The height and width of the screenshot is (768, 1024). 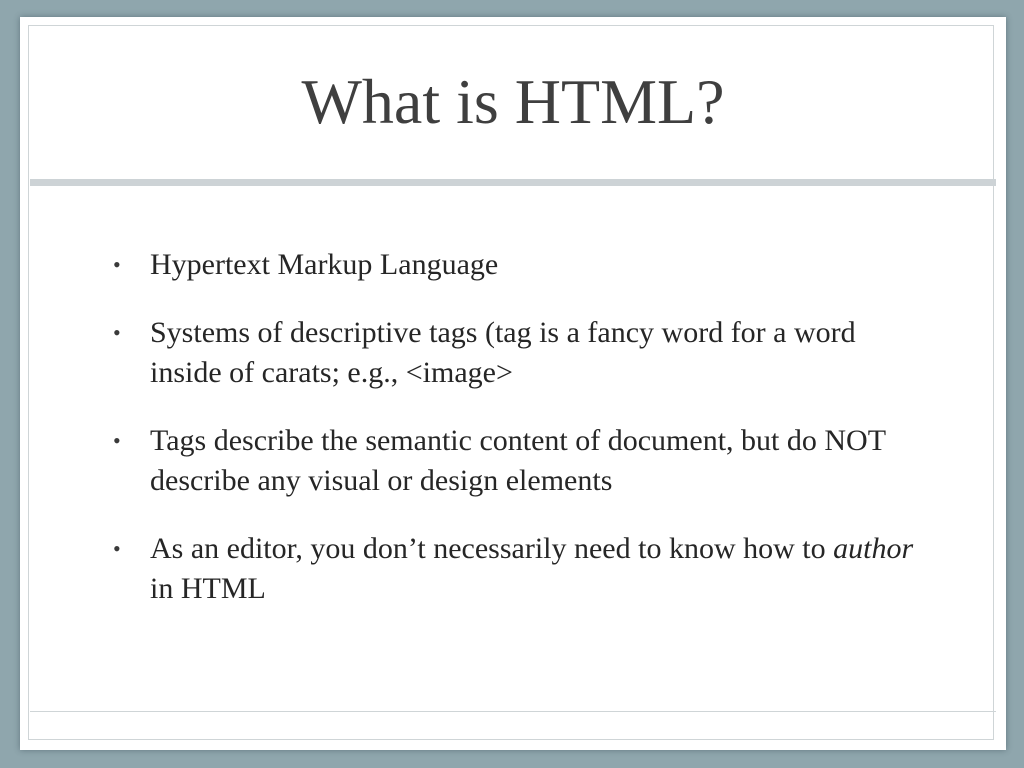 I want to click on footer-divider, so click(x=513, y=711).